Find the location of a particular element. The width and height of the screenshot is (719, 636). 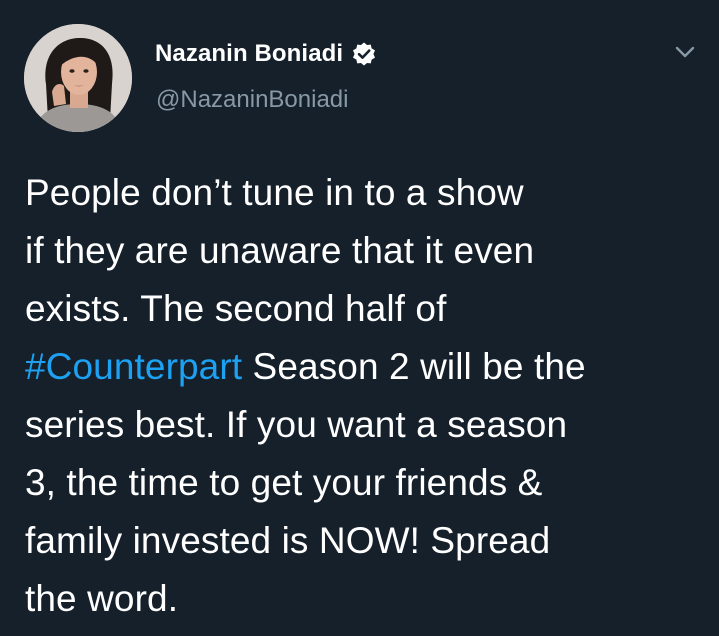

author-name-row: Nazanin Boniadi is located at coordinates (266, 54).